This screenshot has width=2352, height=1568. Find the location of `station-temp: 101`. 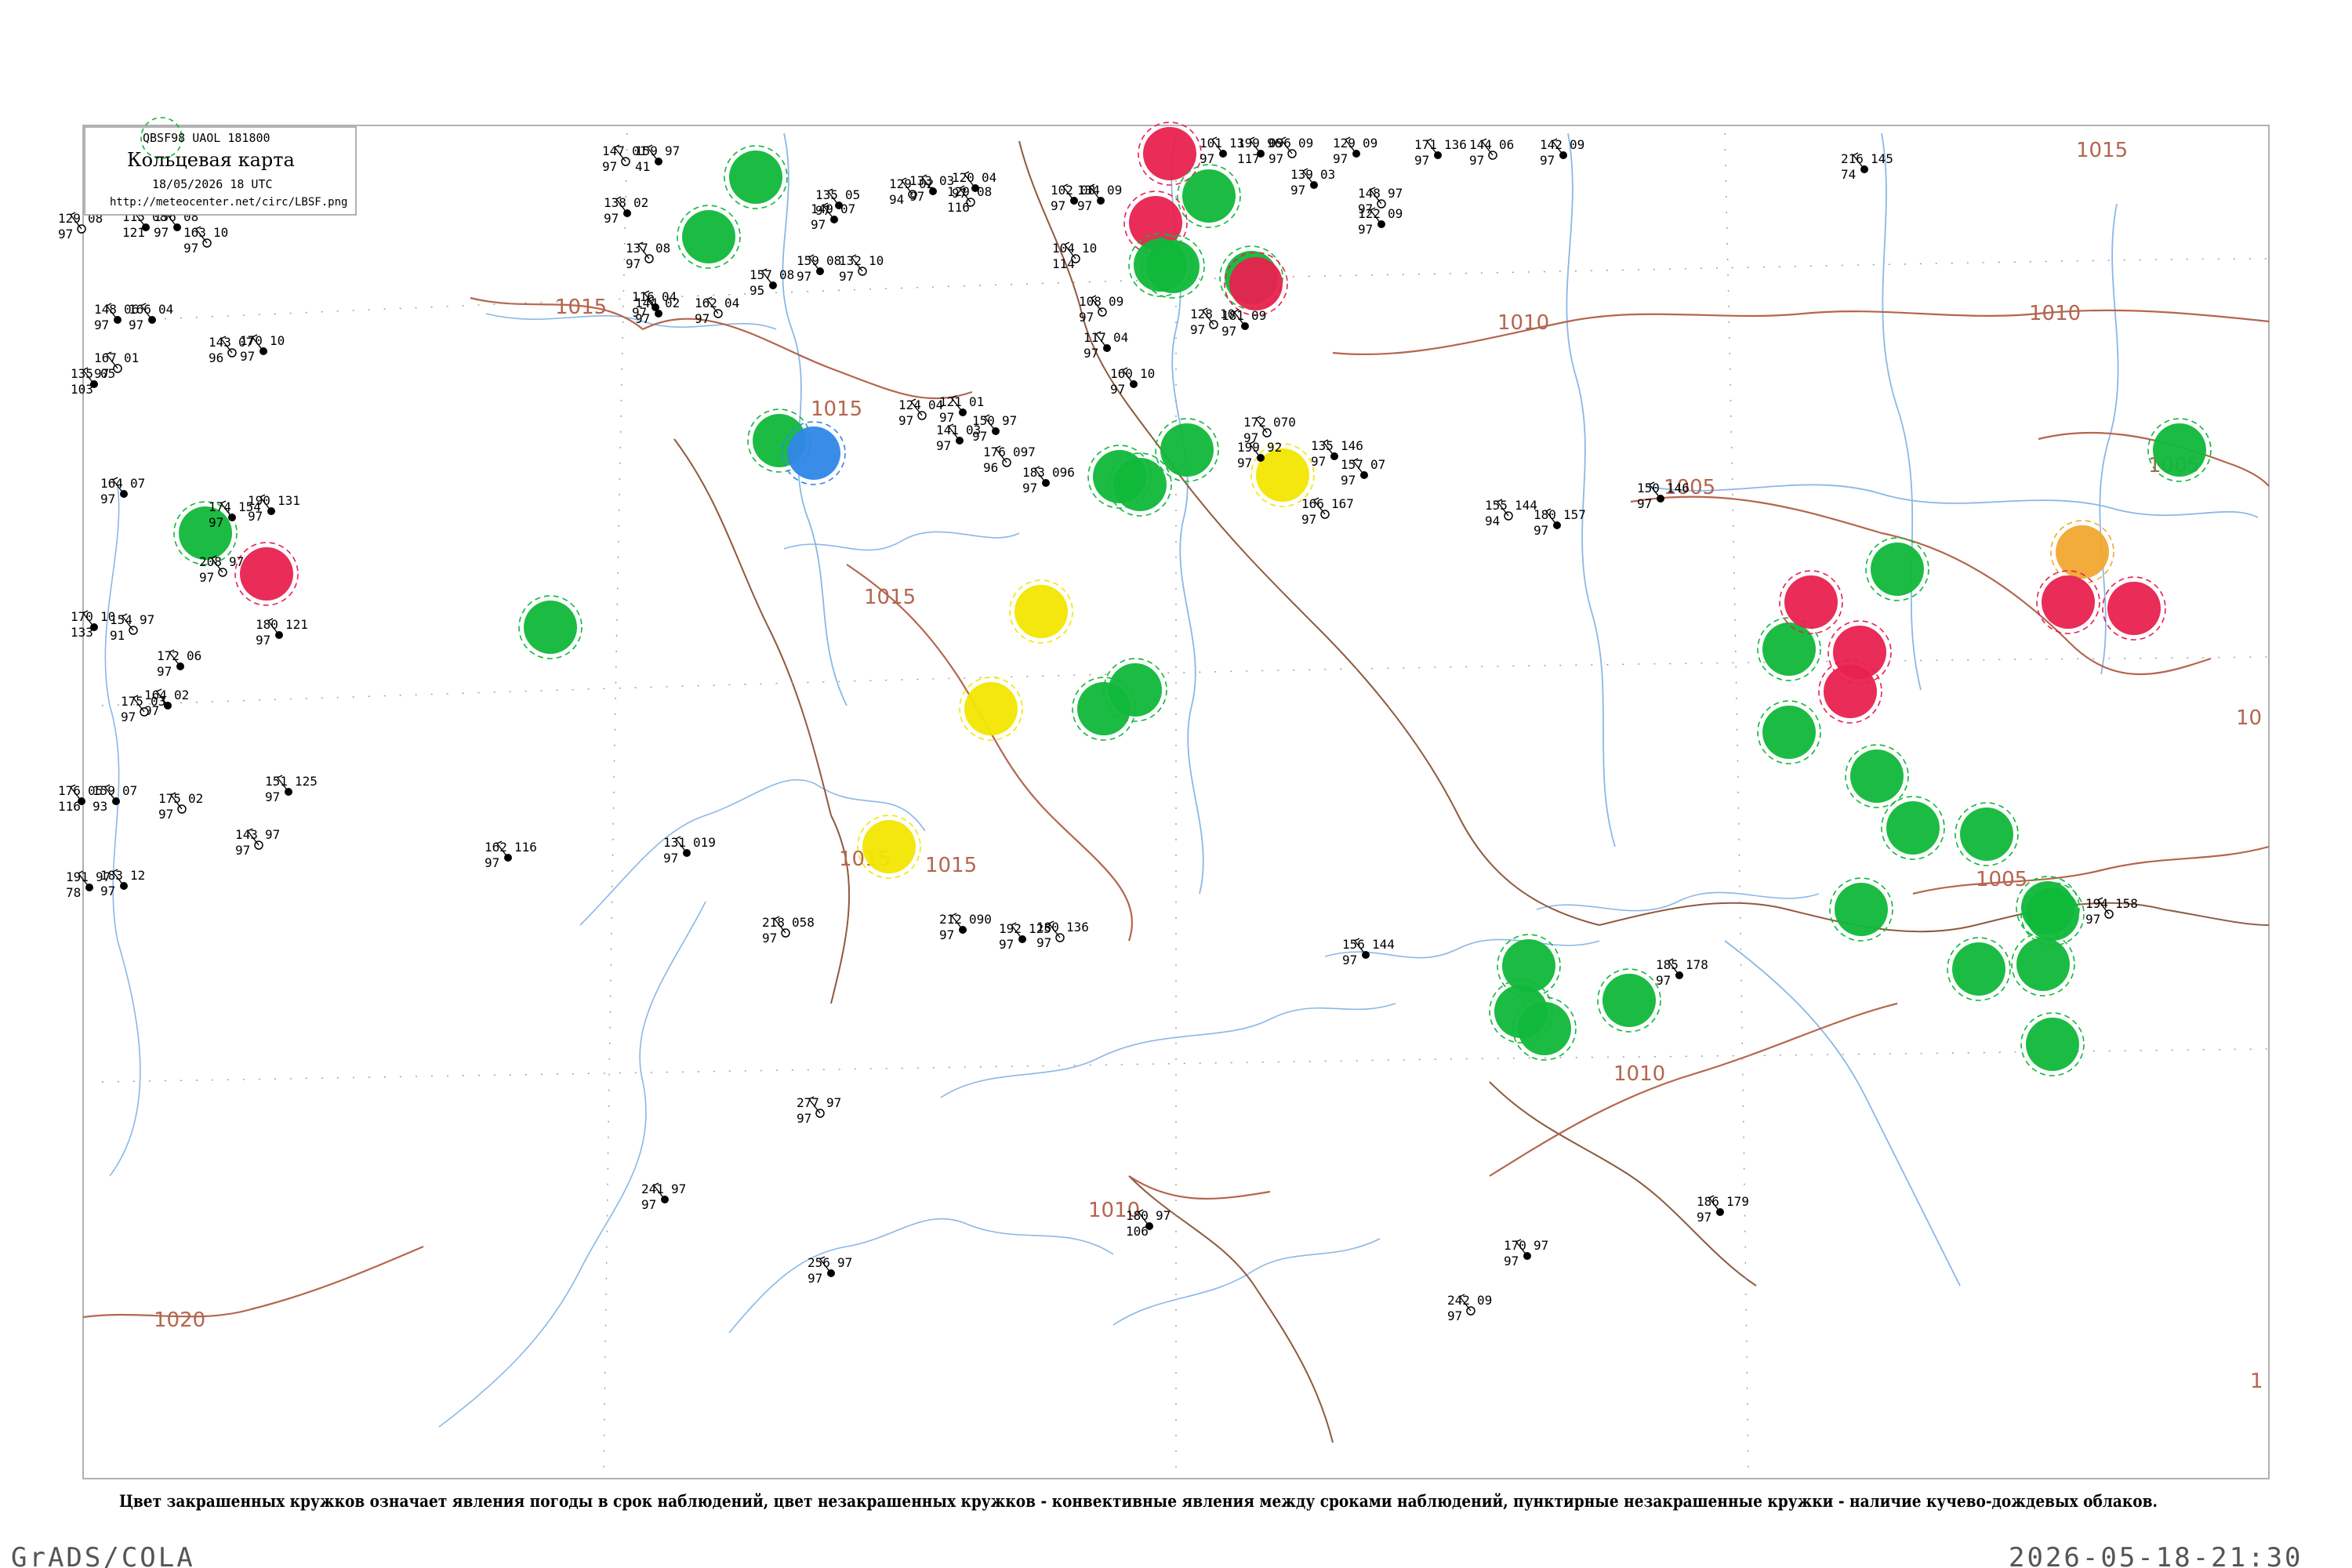

station-temp: 101 is located at coordinates (1211, 143).